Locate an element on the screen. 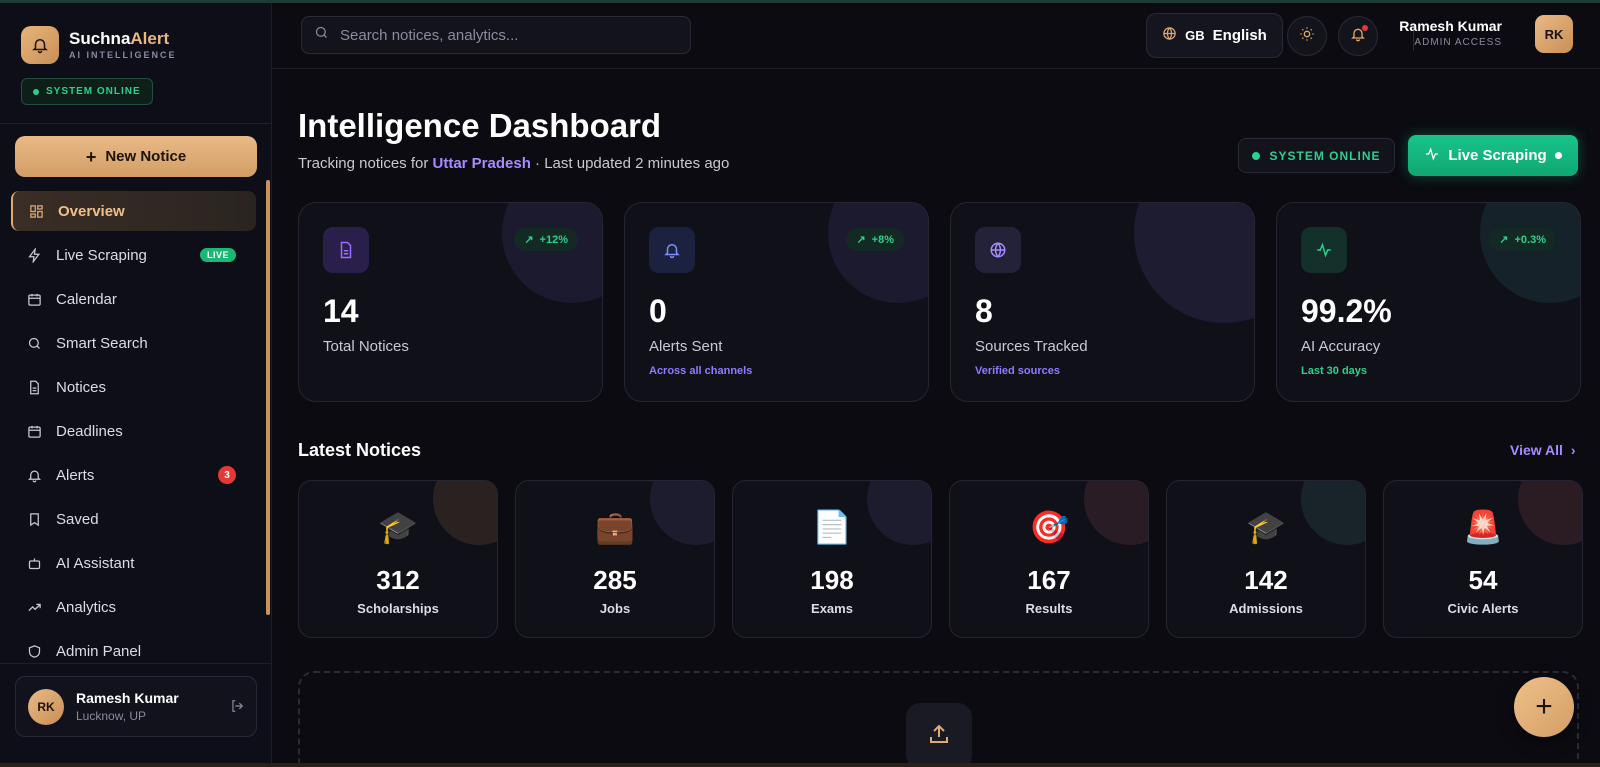 The height and width of the screenshot is (767, 1600). divider is located at coordinates (136, 123).